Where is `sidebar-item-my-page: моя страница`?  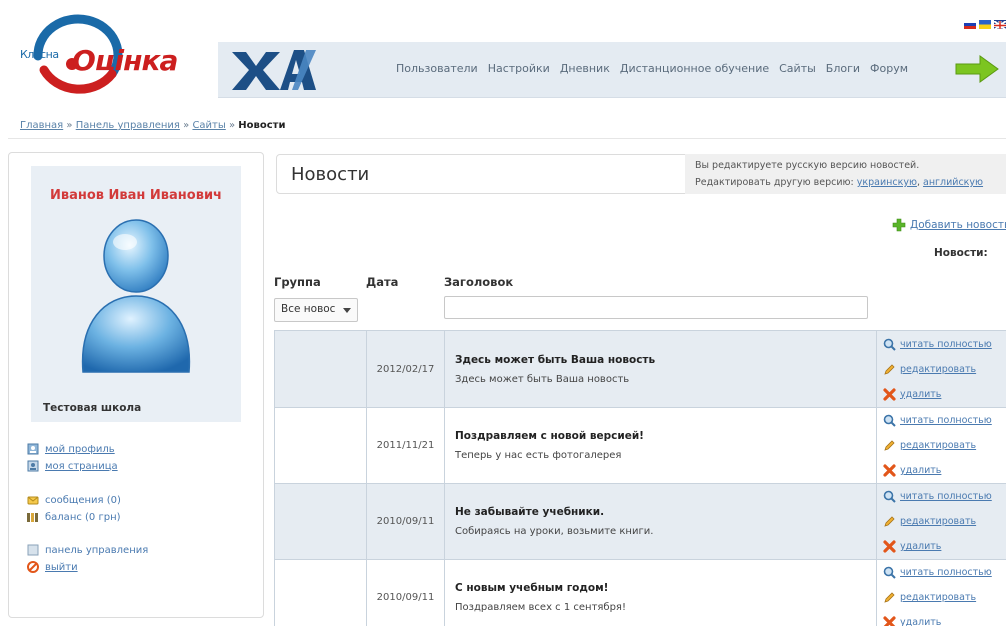 sidebar-item-my-page: моя страница is located at coordinates (72, 466).